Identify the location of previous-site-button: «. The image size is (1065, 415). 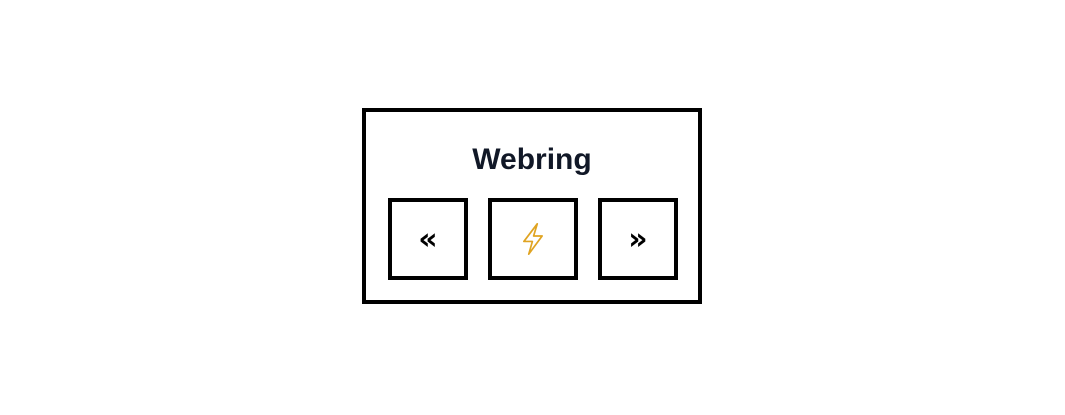
(428, 239).